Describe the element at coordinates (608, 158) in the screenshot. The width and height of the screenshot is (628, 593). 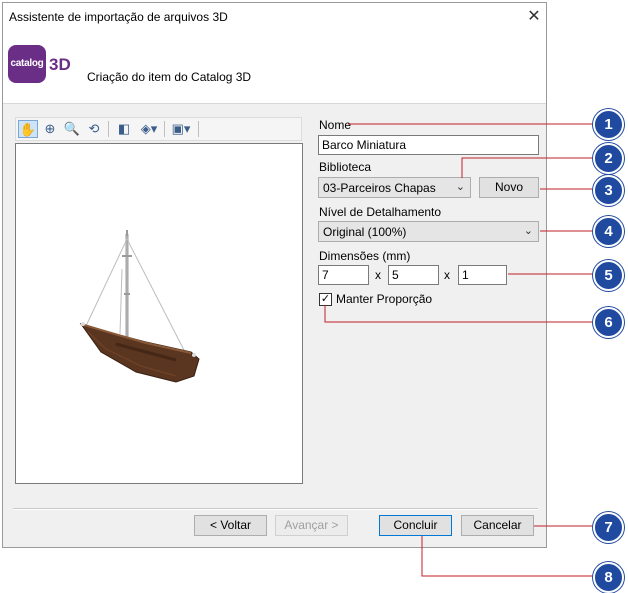
I see `callout-badge: 2` at that location.